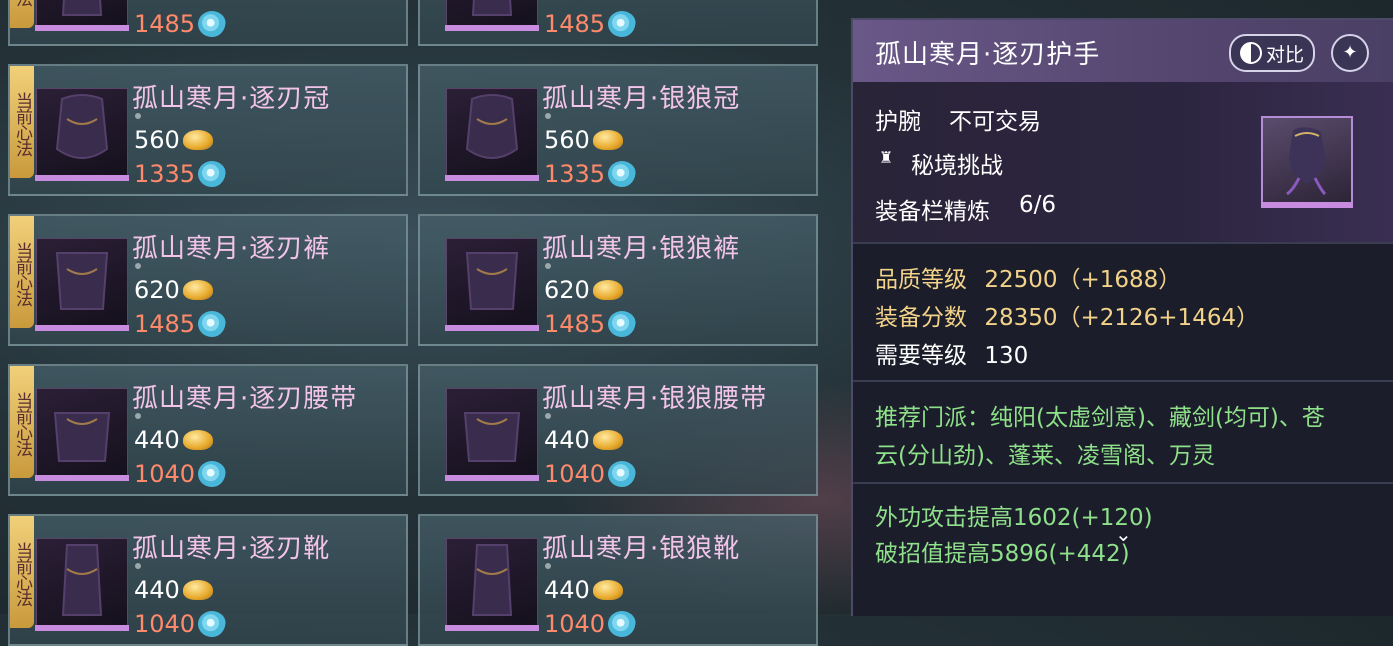 This screenshot has height=646, width=1393. I want to click on equipment-card: 当前心法 孤山寒月·逐刃腰带 440 1040, so click(208, 430).